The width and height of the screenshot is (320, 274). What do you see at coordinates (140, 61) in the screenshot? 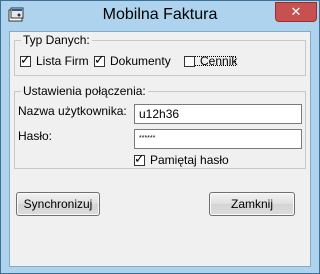
I see `dokumenty-label: Dokumenty` at bounding box center [140, 61].